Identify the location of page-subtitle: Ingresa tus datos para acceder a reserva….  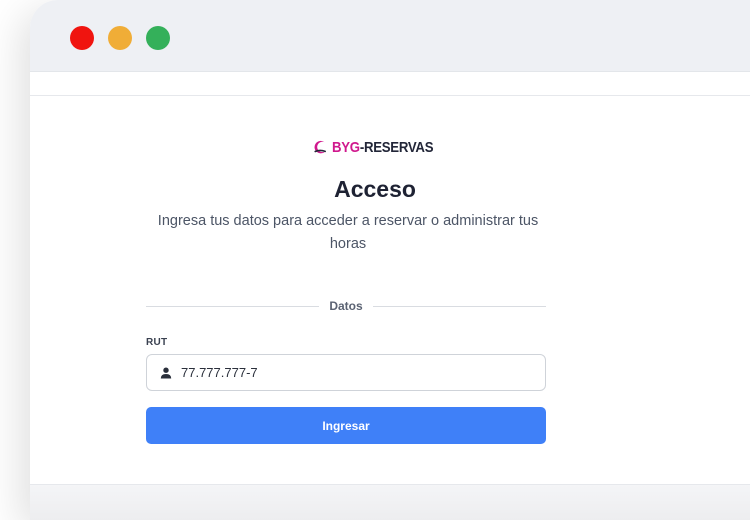
(348, 232).